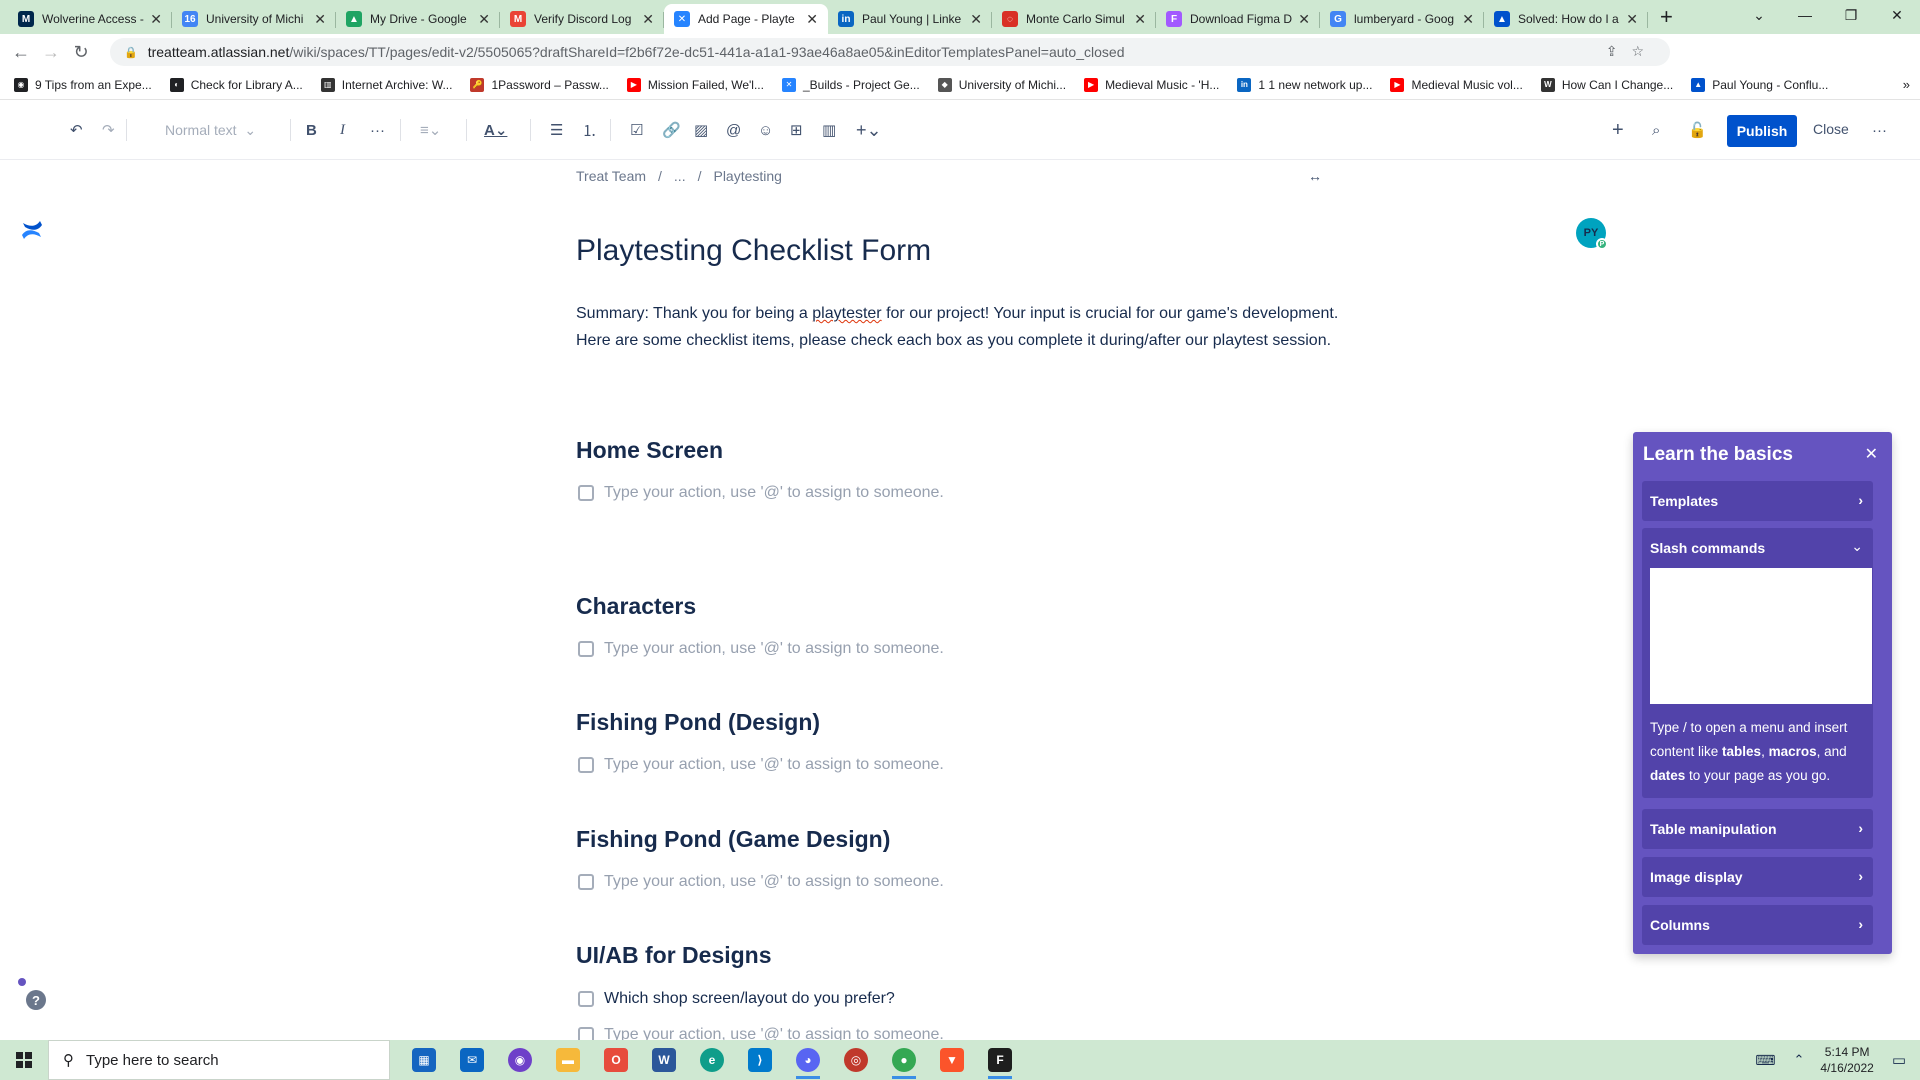  I want to click on emoji-icon: ☺, so click(765, 130).